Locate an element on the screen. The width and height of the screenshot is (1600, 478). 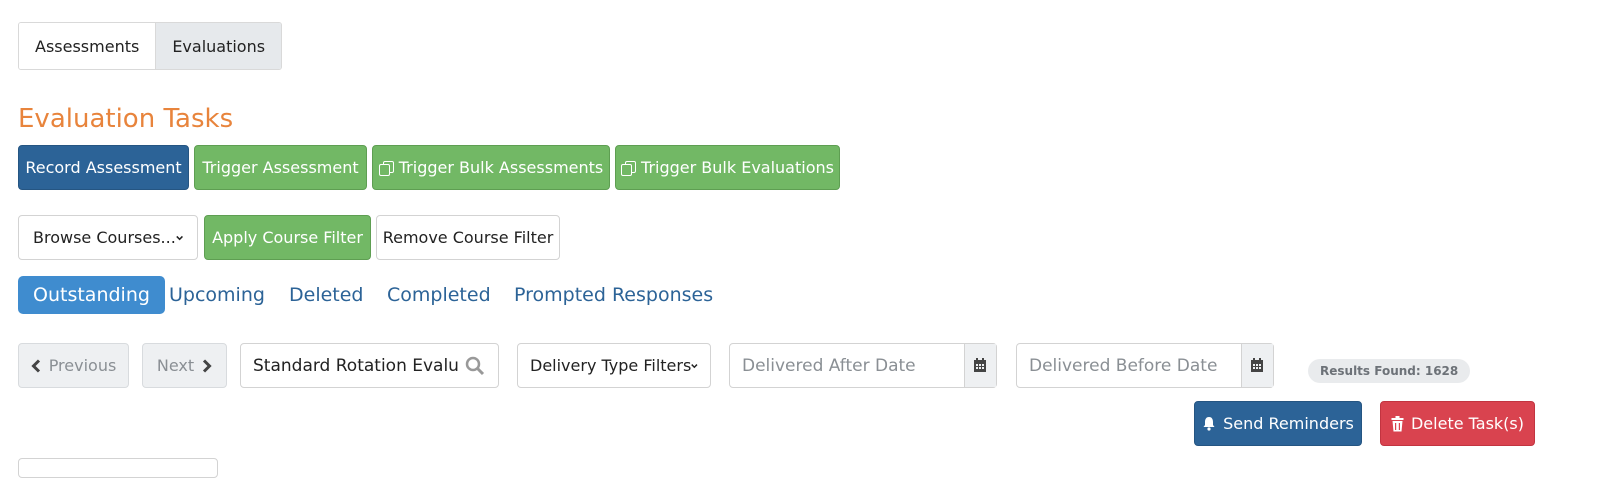
delivered-after-date-field is located at coordinates (863, 365).